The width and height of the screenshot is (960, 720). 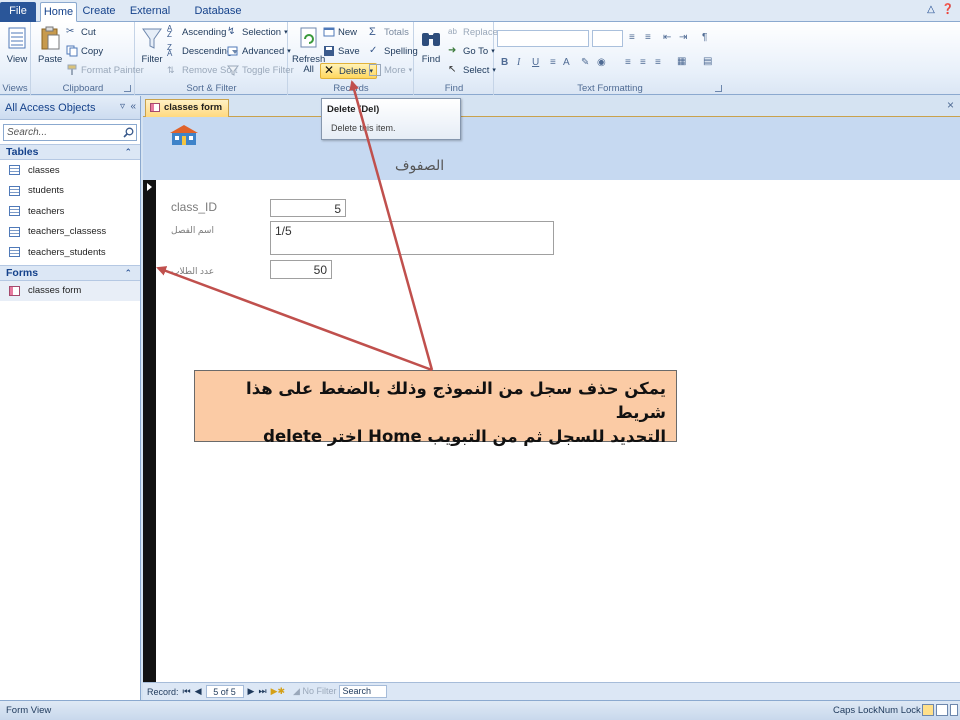 What do you see at coordinates (681, 61) in the screenshot?
I see `gridlines-icon: ▦` at bounding box center [681, 61].